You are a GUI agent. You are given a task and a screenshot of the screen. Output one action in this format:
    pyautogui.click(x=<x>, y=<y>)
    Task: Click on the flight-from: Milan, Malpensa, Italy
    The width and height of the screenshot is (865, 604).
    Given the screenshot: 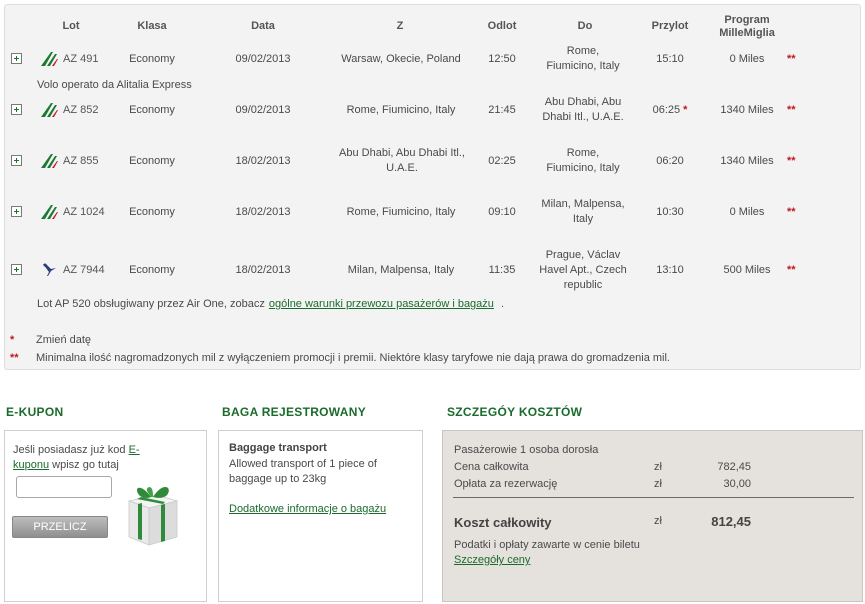 What is the action you would take?
    pyautogui.click(x=401, y=269)
    